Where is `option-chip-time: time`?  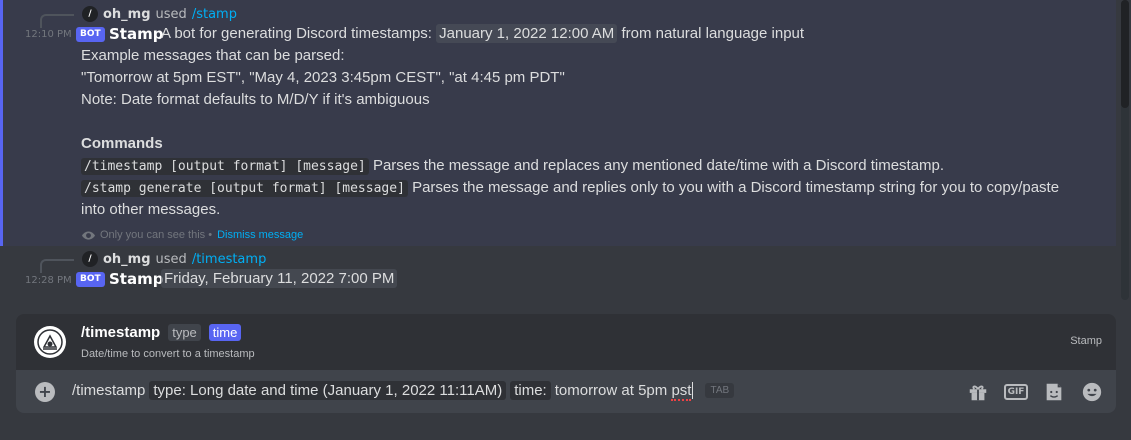 option-chip-time: time is located at coordinates (225, 332).